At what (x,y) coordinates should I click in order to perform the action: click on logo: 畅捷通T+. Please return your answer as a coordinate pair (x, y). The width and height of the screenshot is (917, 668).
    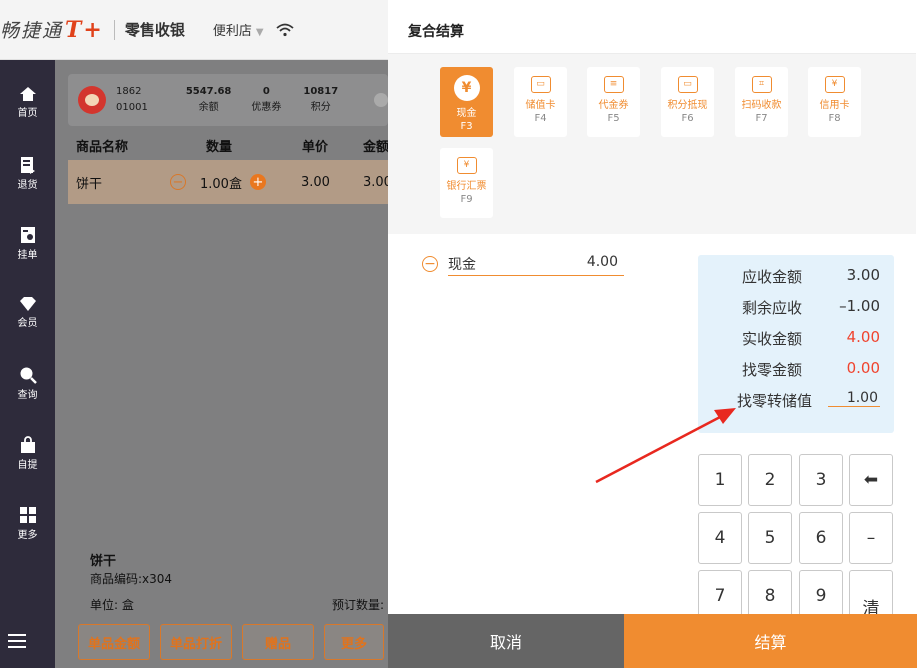
    Looking at the image, I should click on (52, 29).